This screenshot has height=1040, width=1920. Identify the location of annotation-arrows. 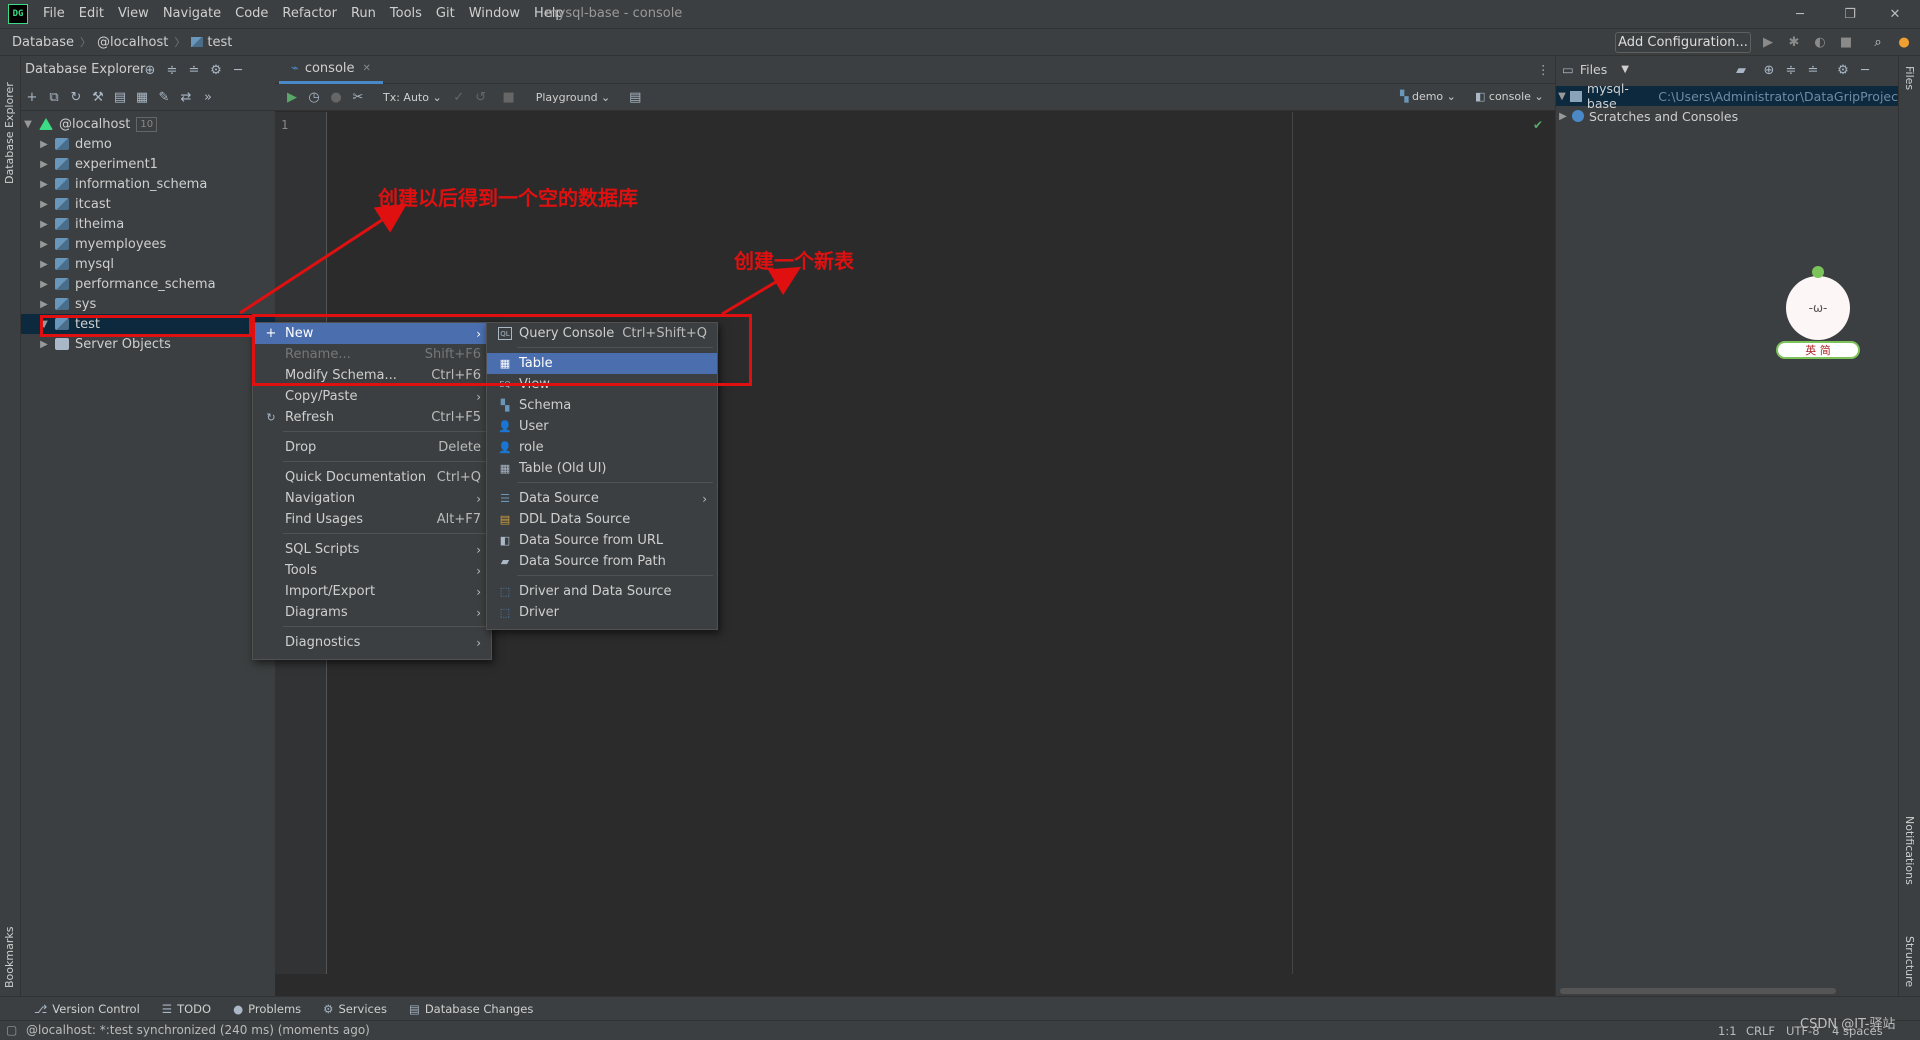
(520, 259).